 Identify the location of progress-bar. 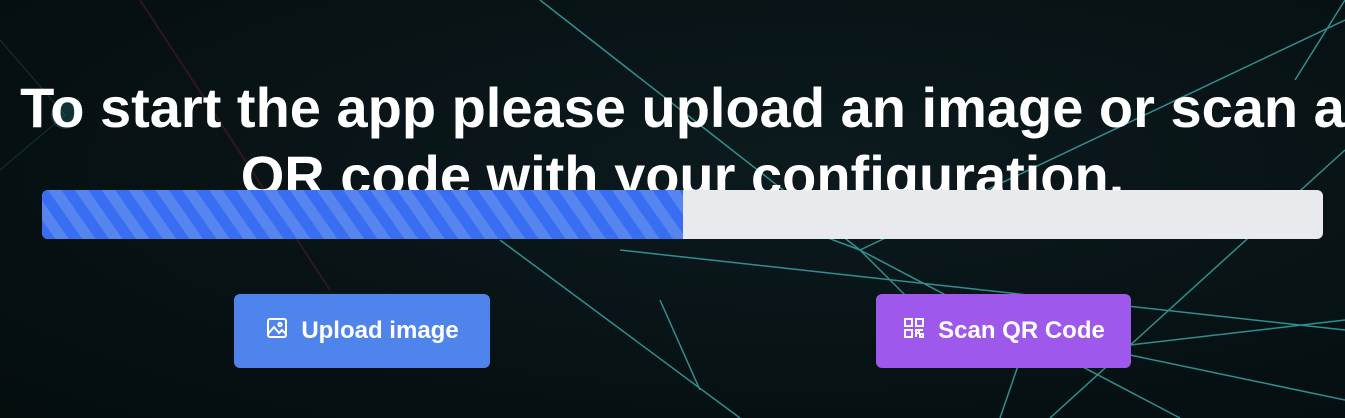
(682, 214).